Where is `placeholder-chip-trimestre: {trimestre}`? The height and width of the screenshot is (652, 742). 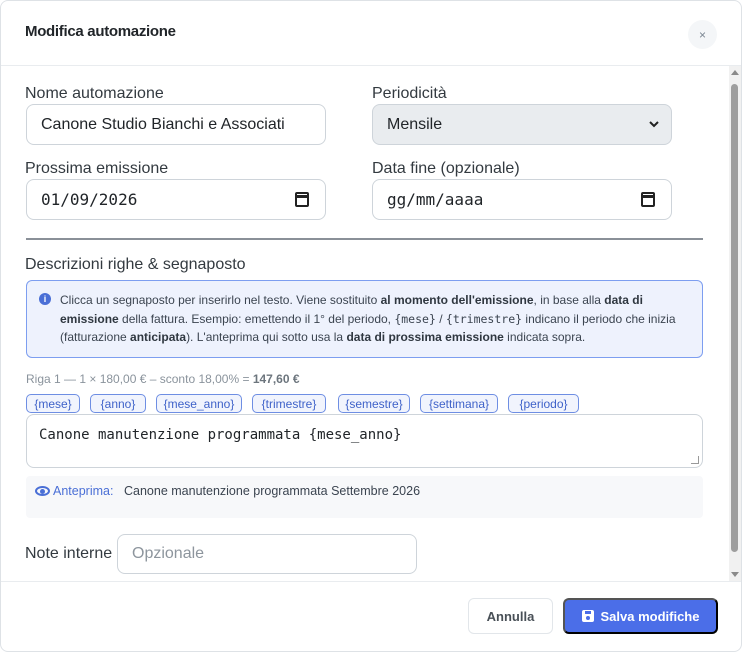 placeholder-chip-trimestre: {trimestre} is located at coordinates (289, 403).